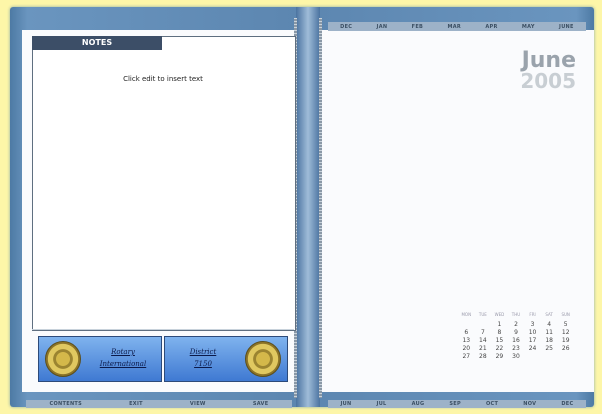  What do you see at coordinates (346, 404) in the screenshot?
I see `tab-jun: JUN` at bounding box center [346, 404].